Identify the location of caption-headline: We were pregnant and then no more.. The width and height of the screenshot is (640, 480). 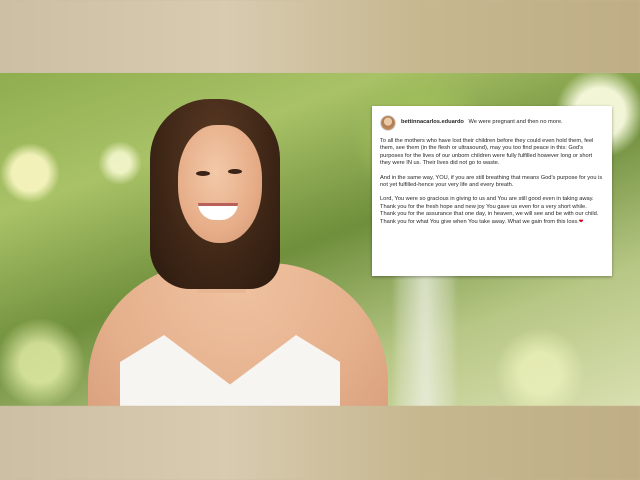
(515, 122).